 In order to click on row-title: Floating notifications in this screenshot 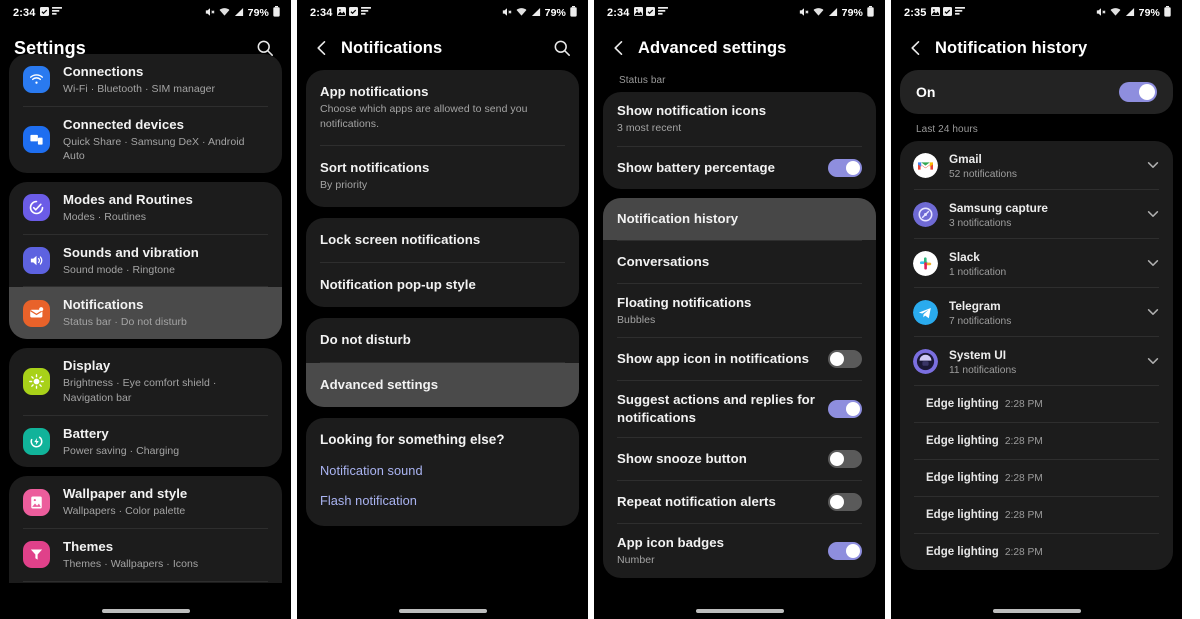, I will do `click(684, 302)`.